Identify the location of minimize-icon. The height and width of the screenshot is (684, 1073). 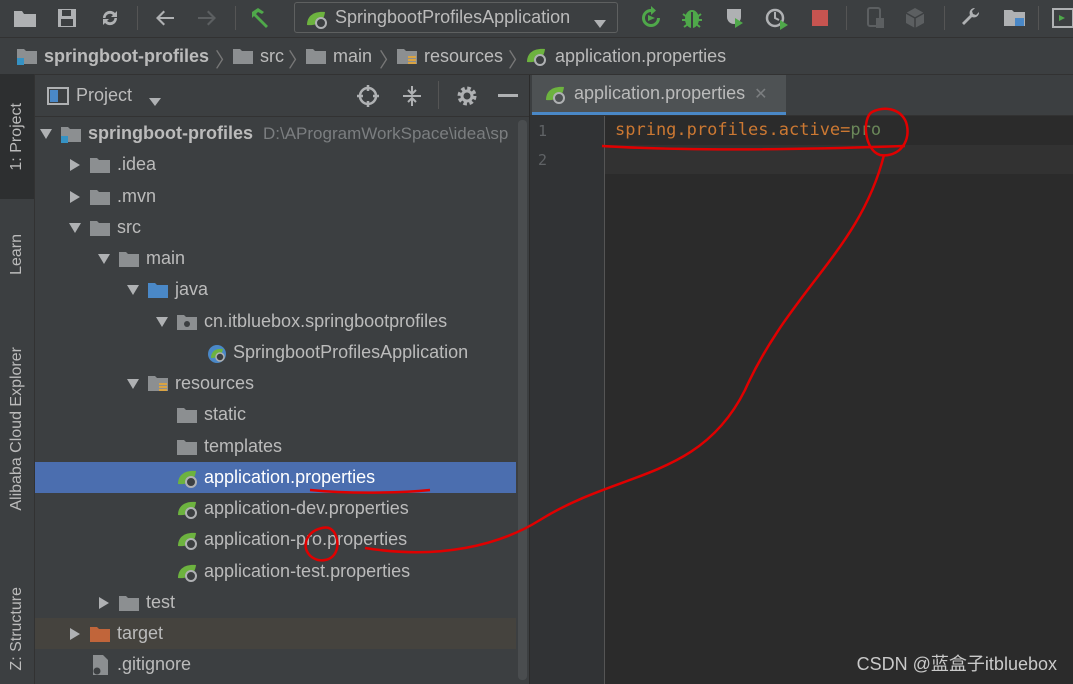
(508, 95).